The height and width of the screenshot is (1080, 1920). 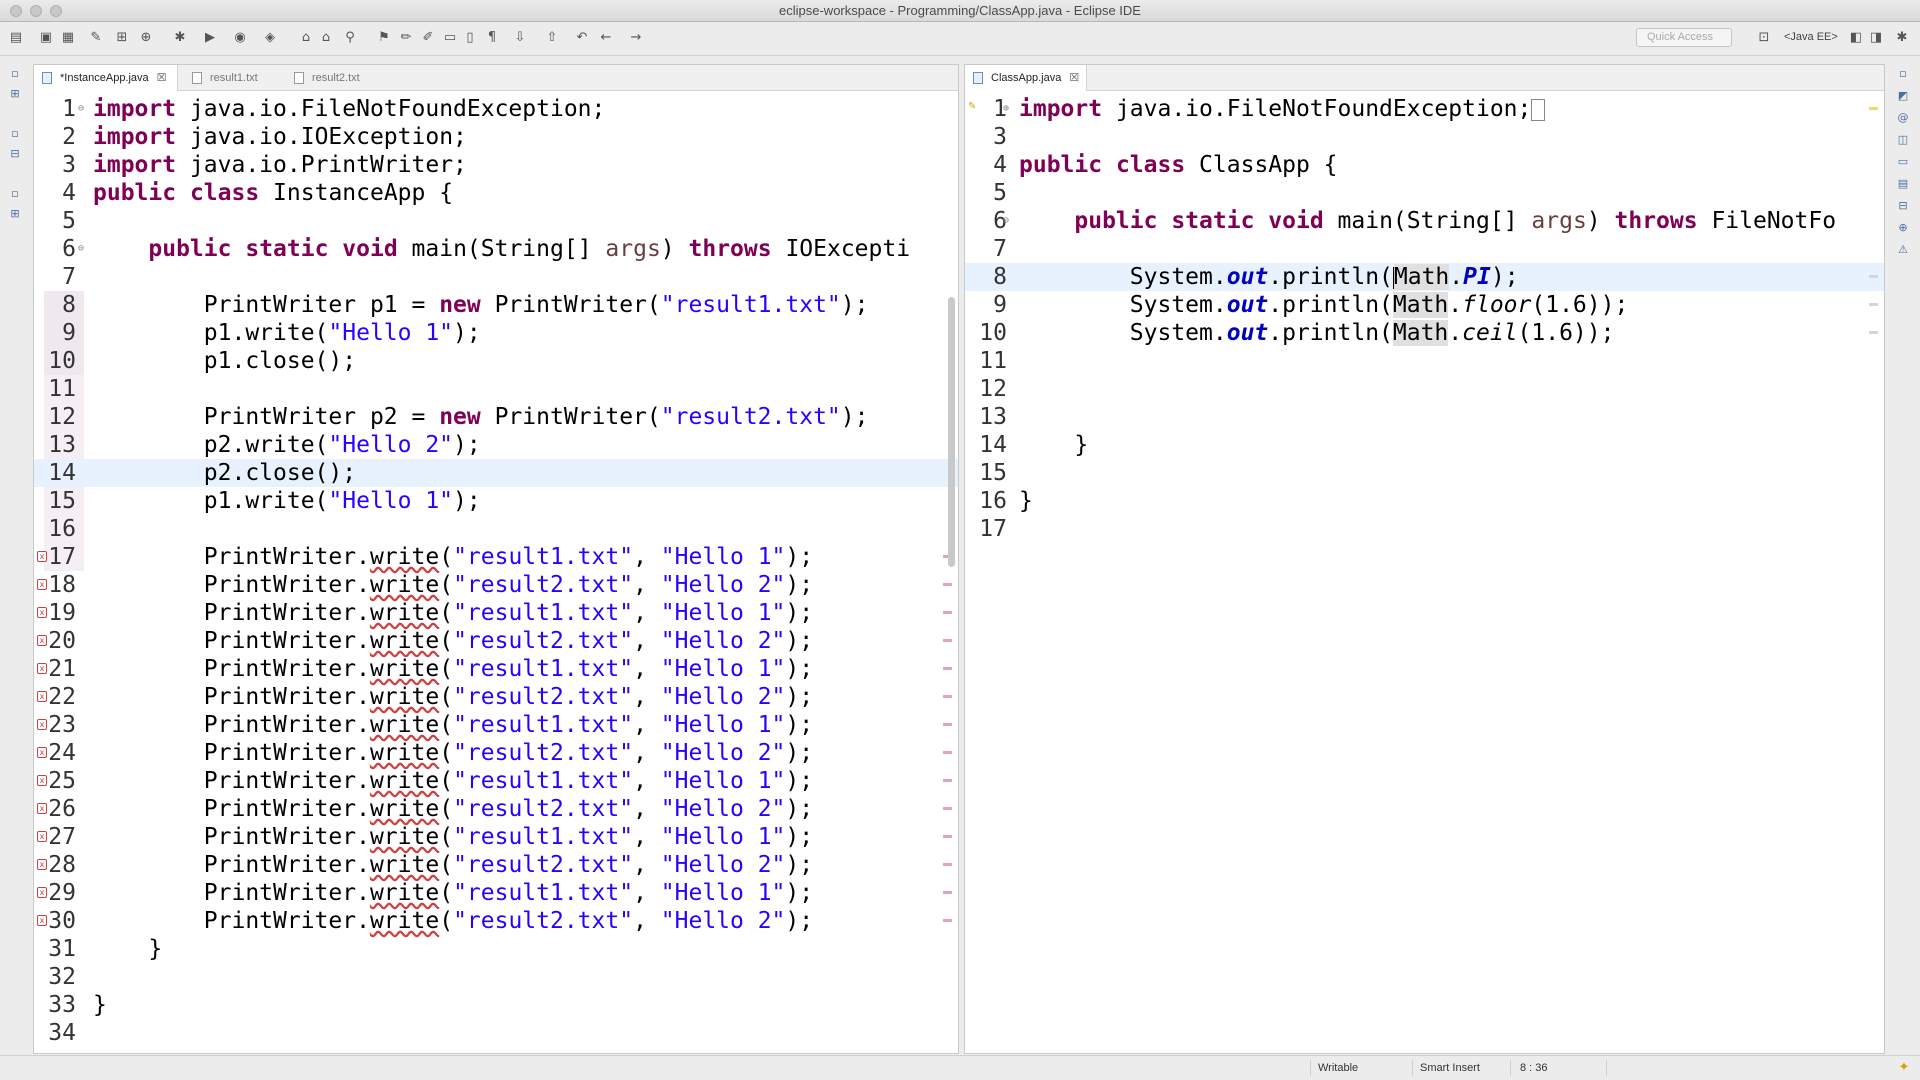 I want to click on java-ee-perspective-icon: ◧, so click(x=1856, y=38).